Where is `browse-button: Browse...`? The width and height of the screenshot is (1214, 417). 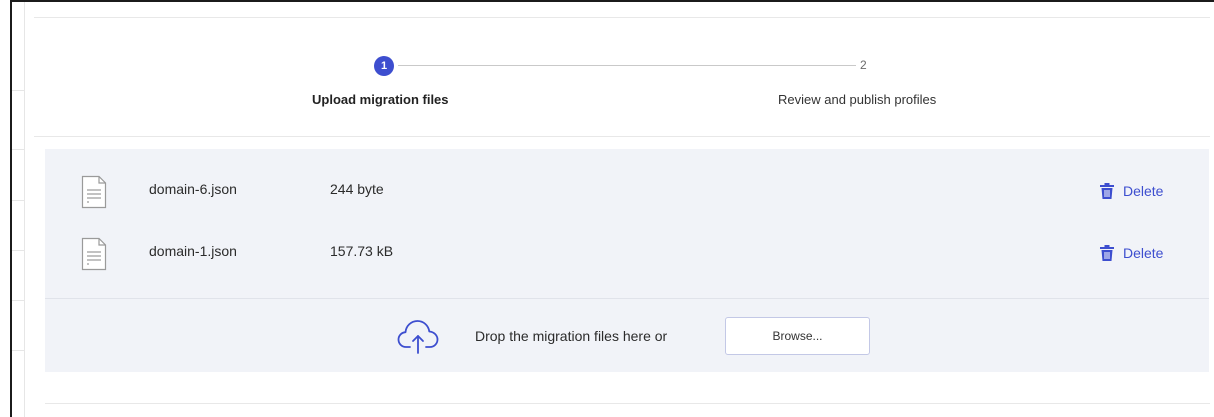
browse-button: Browse... is located at coordinates (797, 336).